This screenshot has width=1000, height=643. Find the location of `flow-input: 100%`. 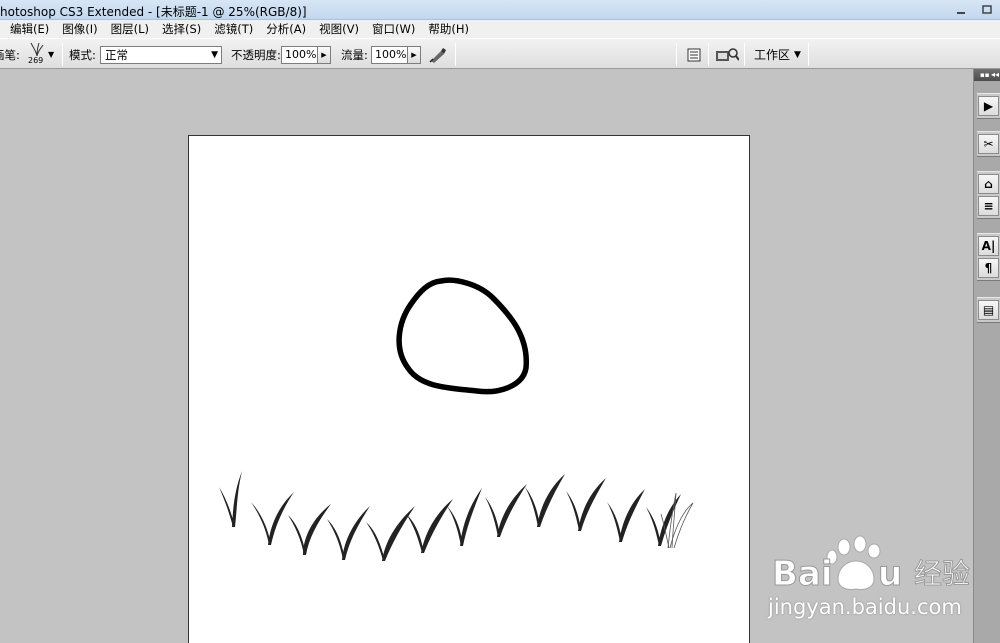

flow-input: 100% is located at coordinates (389, 55).